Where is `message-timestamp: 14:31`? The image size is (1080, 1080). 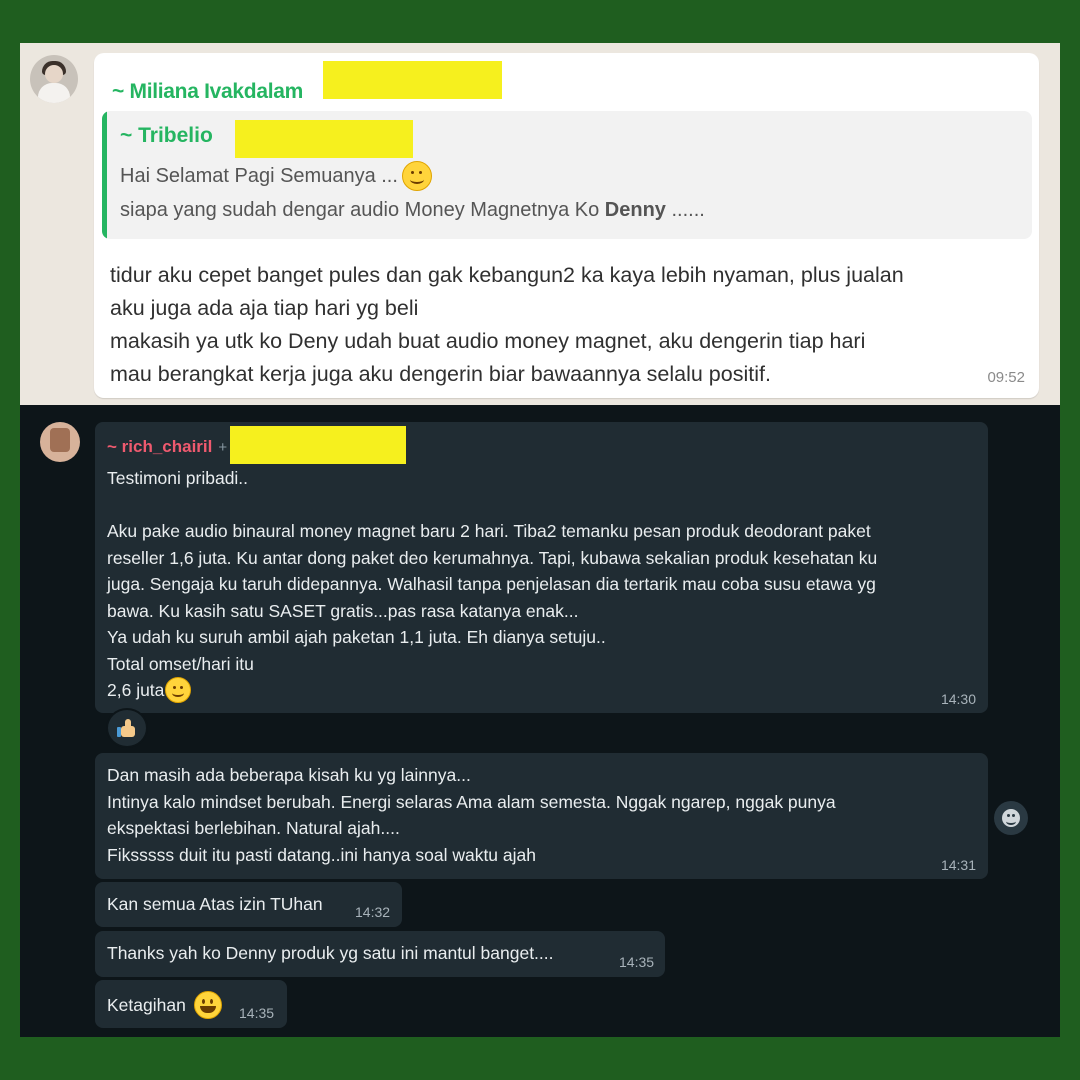
message-timestamp: 14:31 is located at coordinates (958, 865).